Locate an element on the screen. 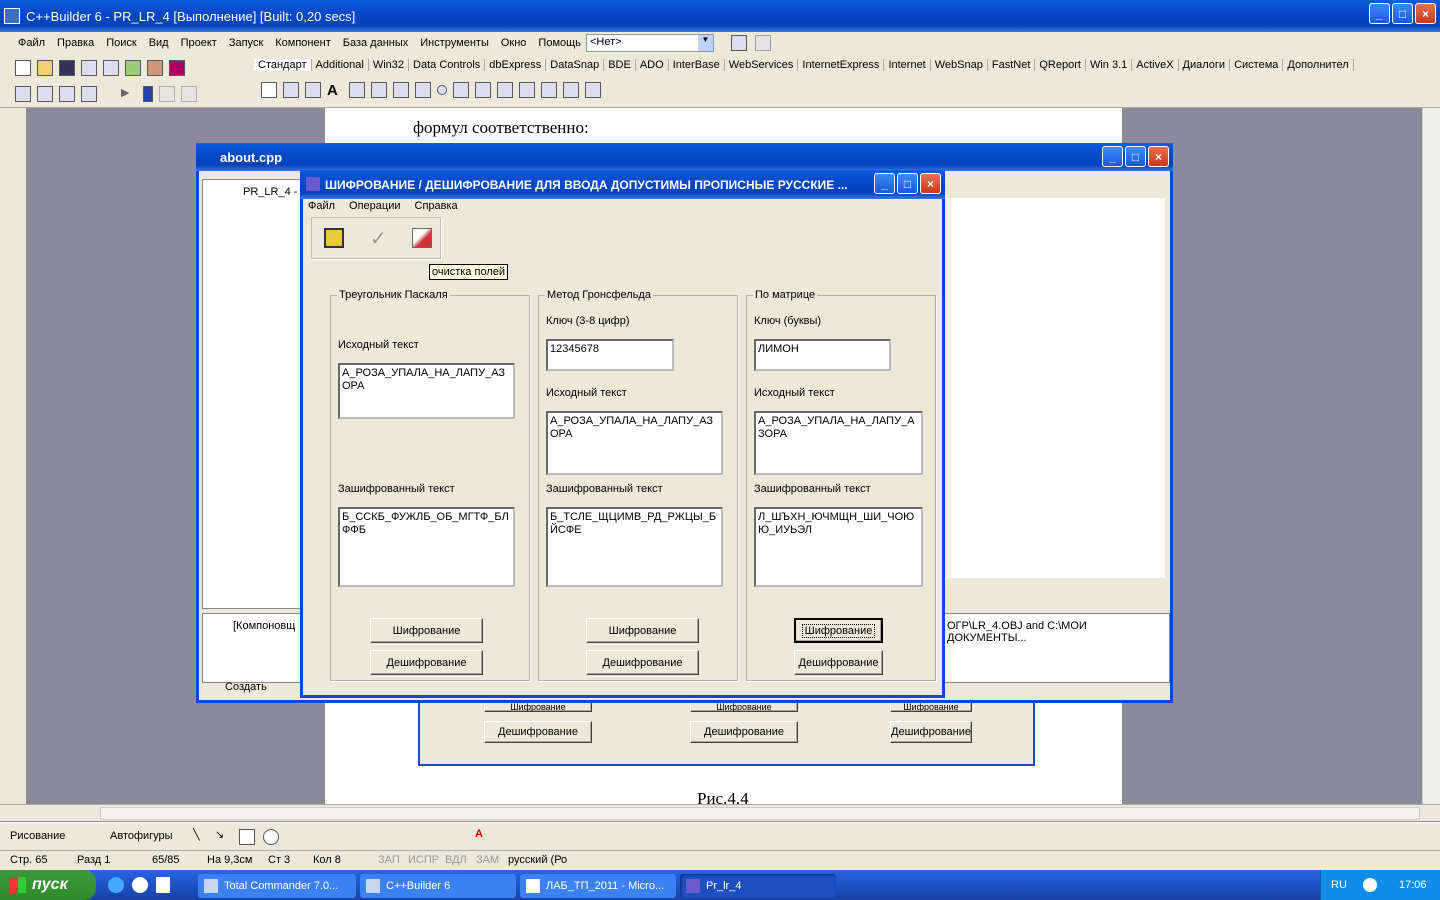 The width and height of the screenshot is (1440, 900). units-icon is located at coordinates (23, 94).